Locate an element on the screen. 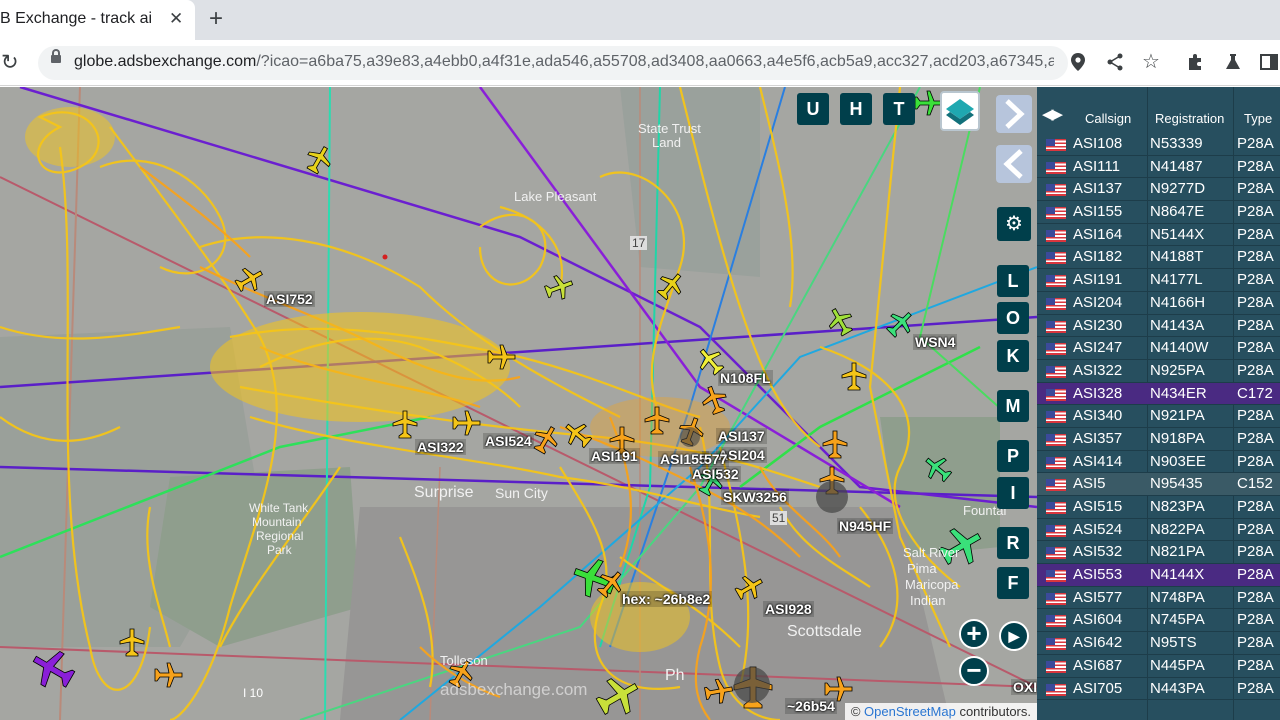 This screenshot has height=720, width=1280. toggle-p-button: P is located at coordinates (1013, 456).